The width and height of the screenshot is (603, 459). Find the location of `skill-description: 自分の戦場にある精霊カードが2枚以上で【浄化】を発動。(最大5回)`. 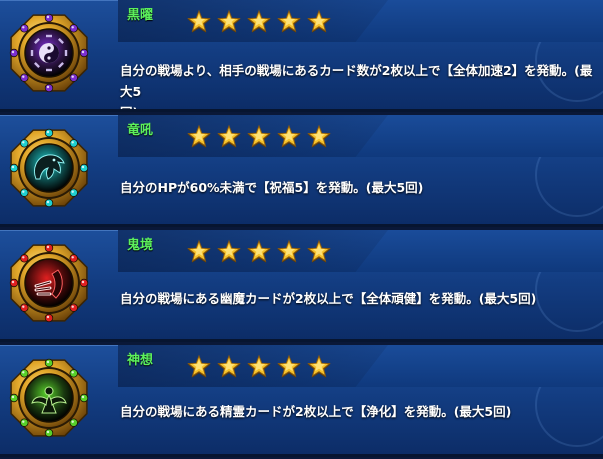

skill-description: 自分の戦場にある精霊カードが2枚以上で【浄化】を発動。(最大5回) is located at coordinates (359, 411).